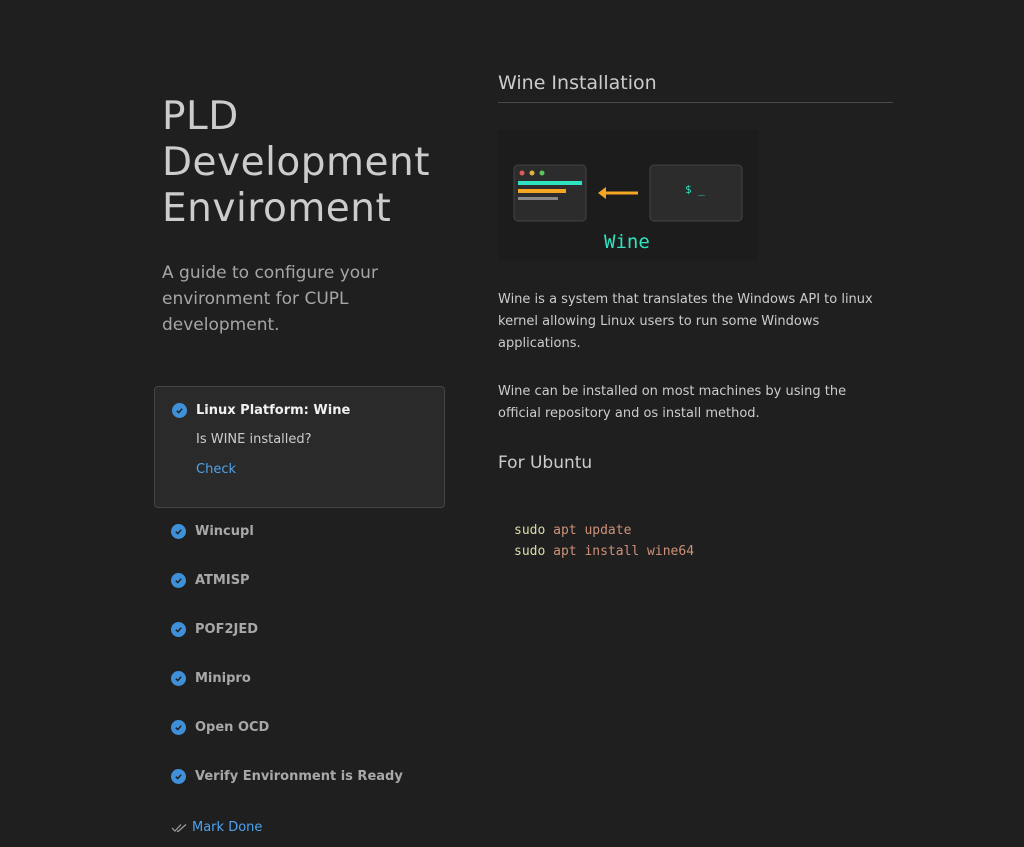  Describe the element at coordinates (273, 410) in the screenshot. I see `step-title: Linux Platform: Wine` at that location.